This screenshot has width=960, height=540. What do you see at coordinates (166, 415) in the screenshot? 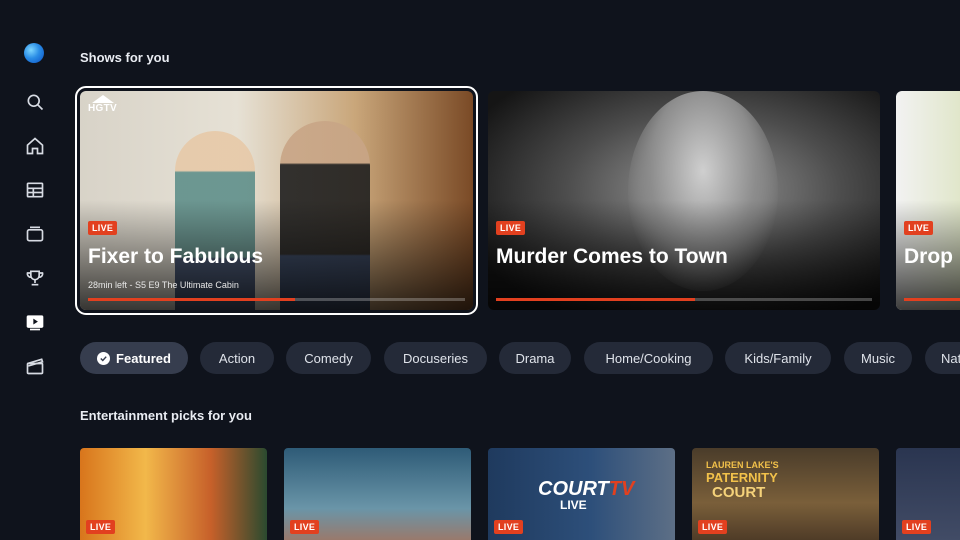
I see `picks-section-title: Entertainment picks for you` at bounding box center [166, 415].